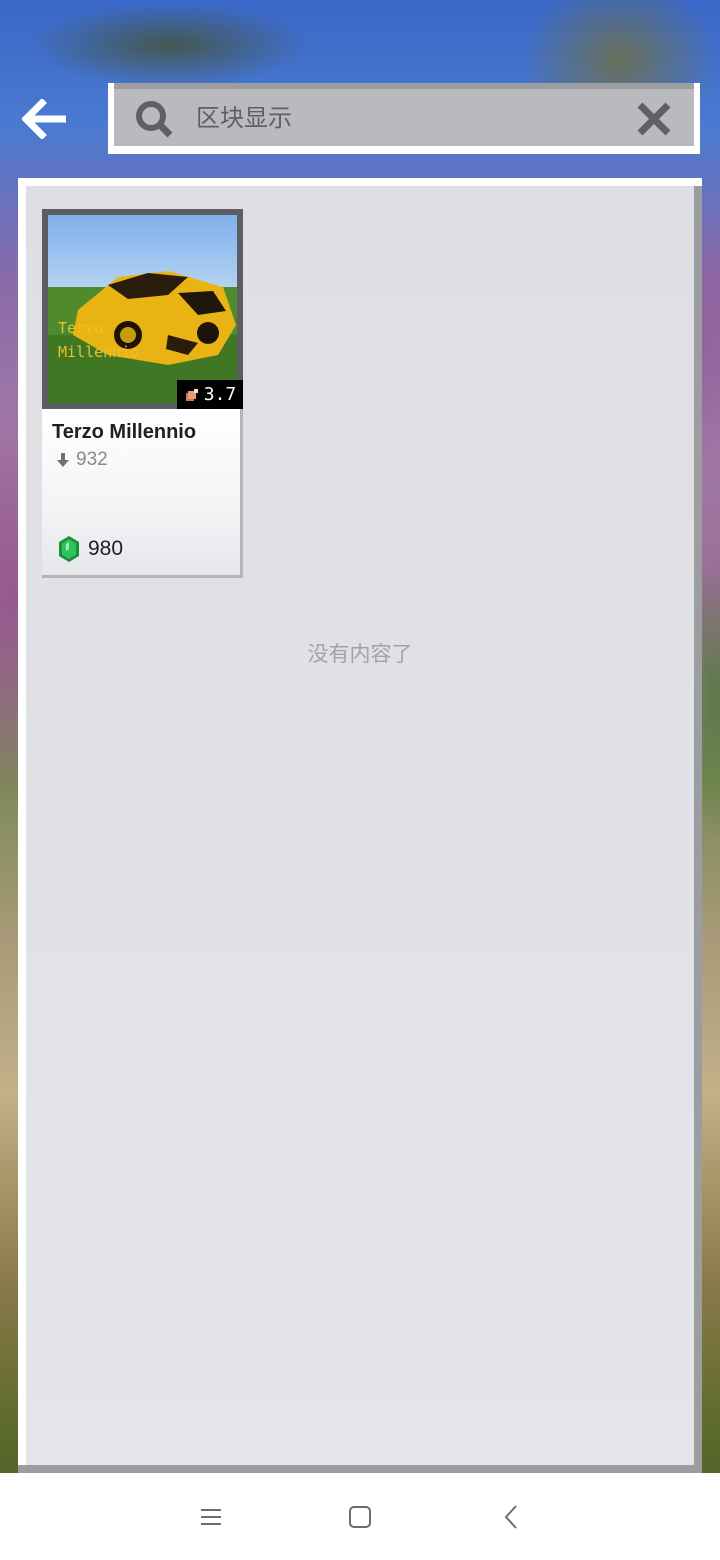  I want to click on thumbnail-caption: Millennio, so click(99, 352).